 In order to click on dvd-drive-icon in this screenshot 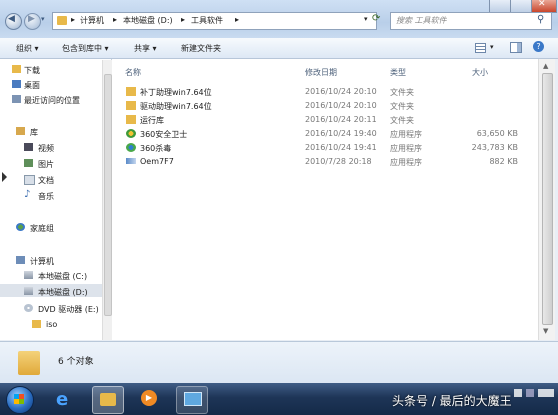, I will do `click(28, 308)`.